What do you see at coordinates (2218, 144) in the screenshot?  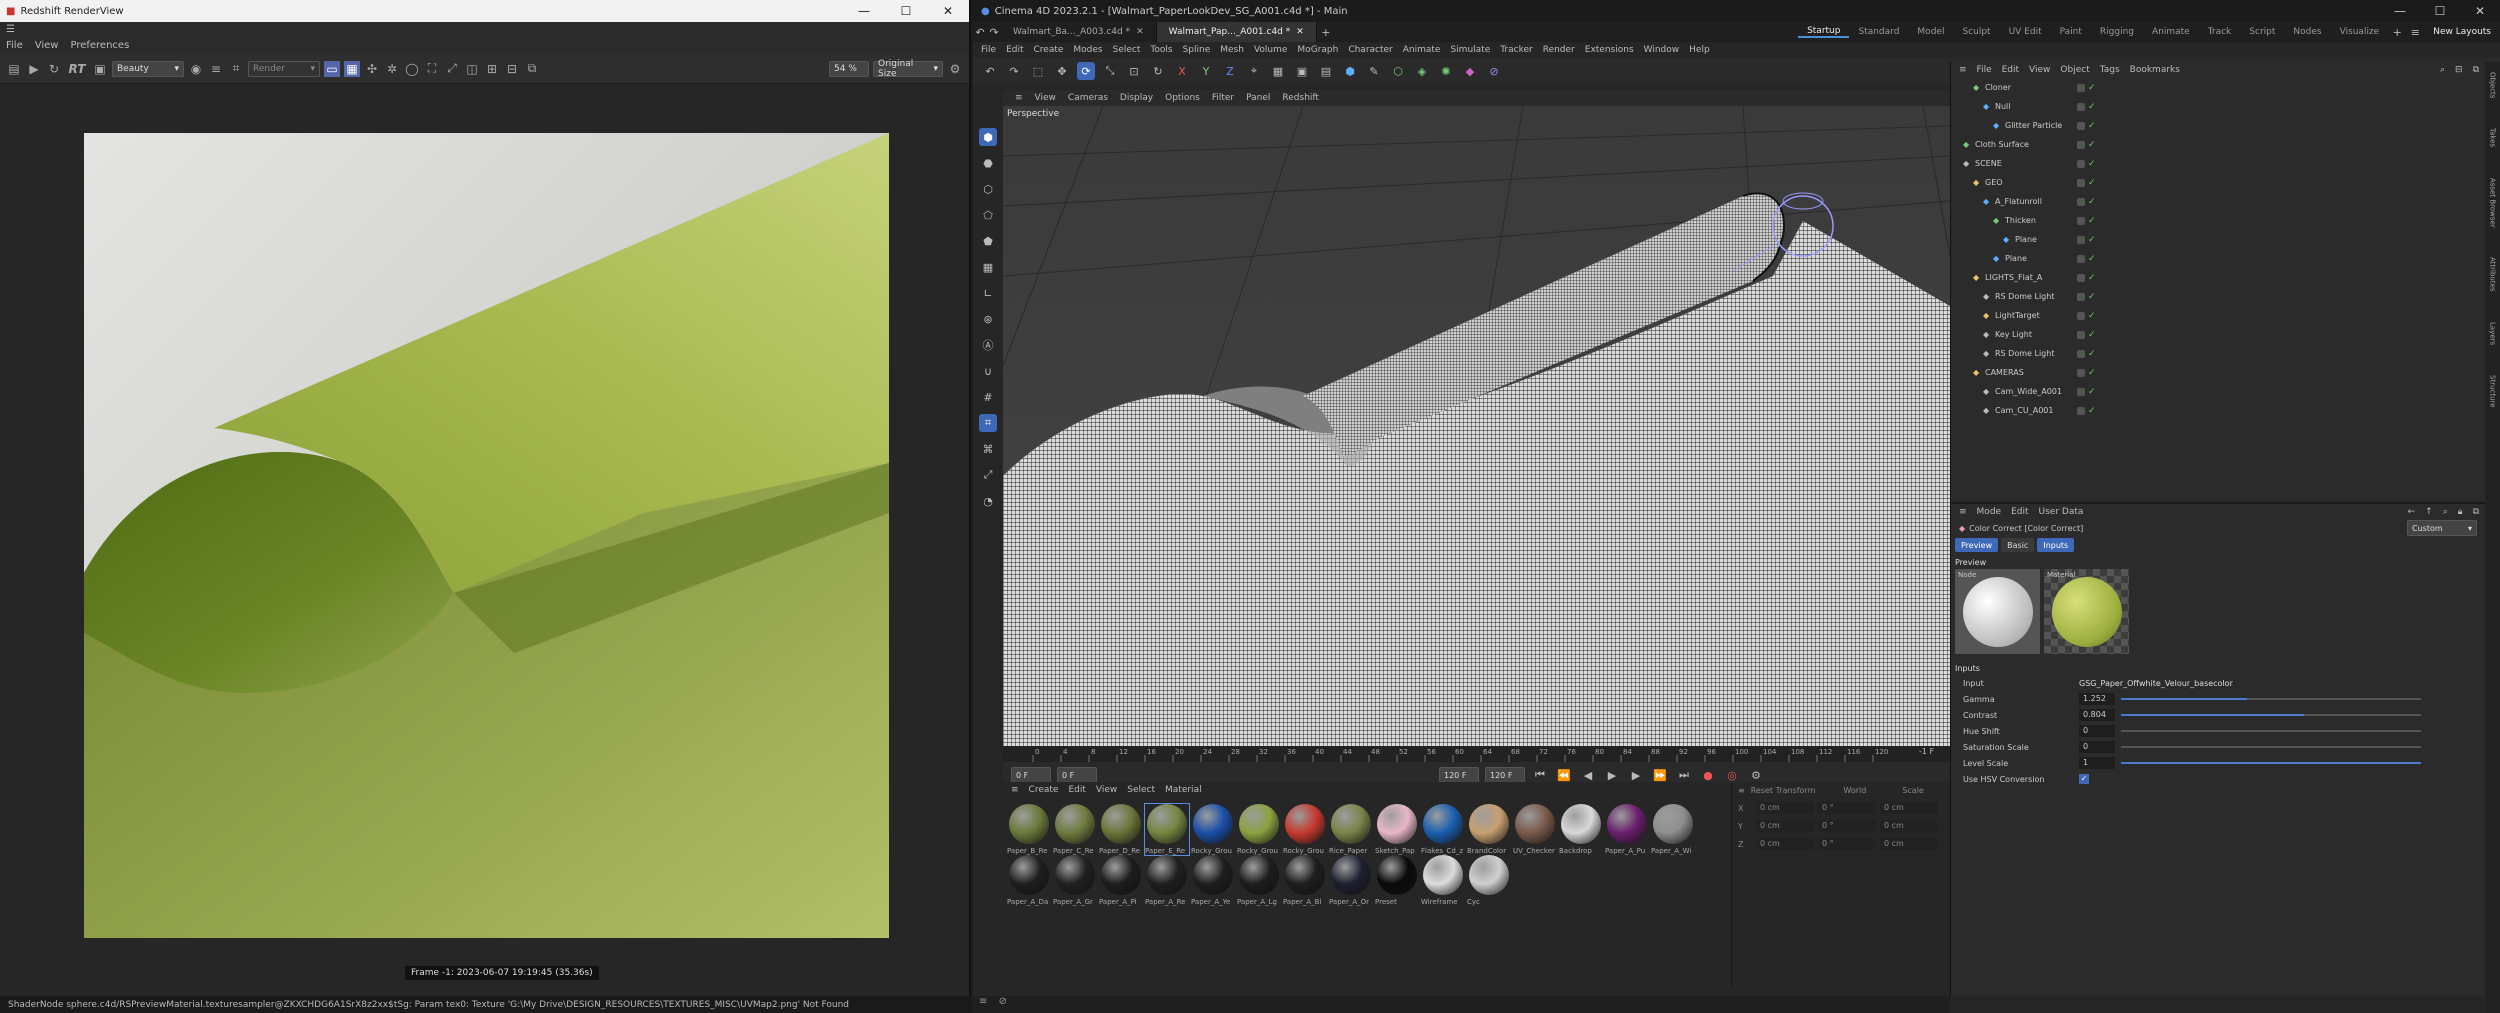 I see `object-row: ◆ Cloth Surface ✓` at bounding box center [2218, 144].